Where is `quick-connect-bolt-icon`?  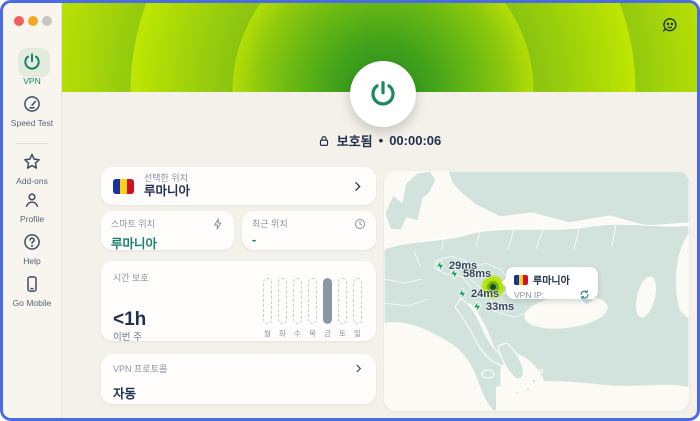 quick-connect-bolt-icon is located at coordinates (218, 223).